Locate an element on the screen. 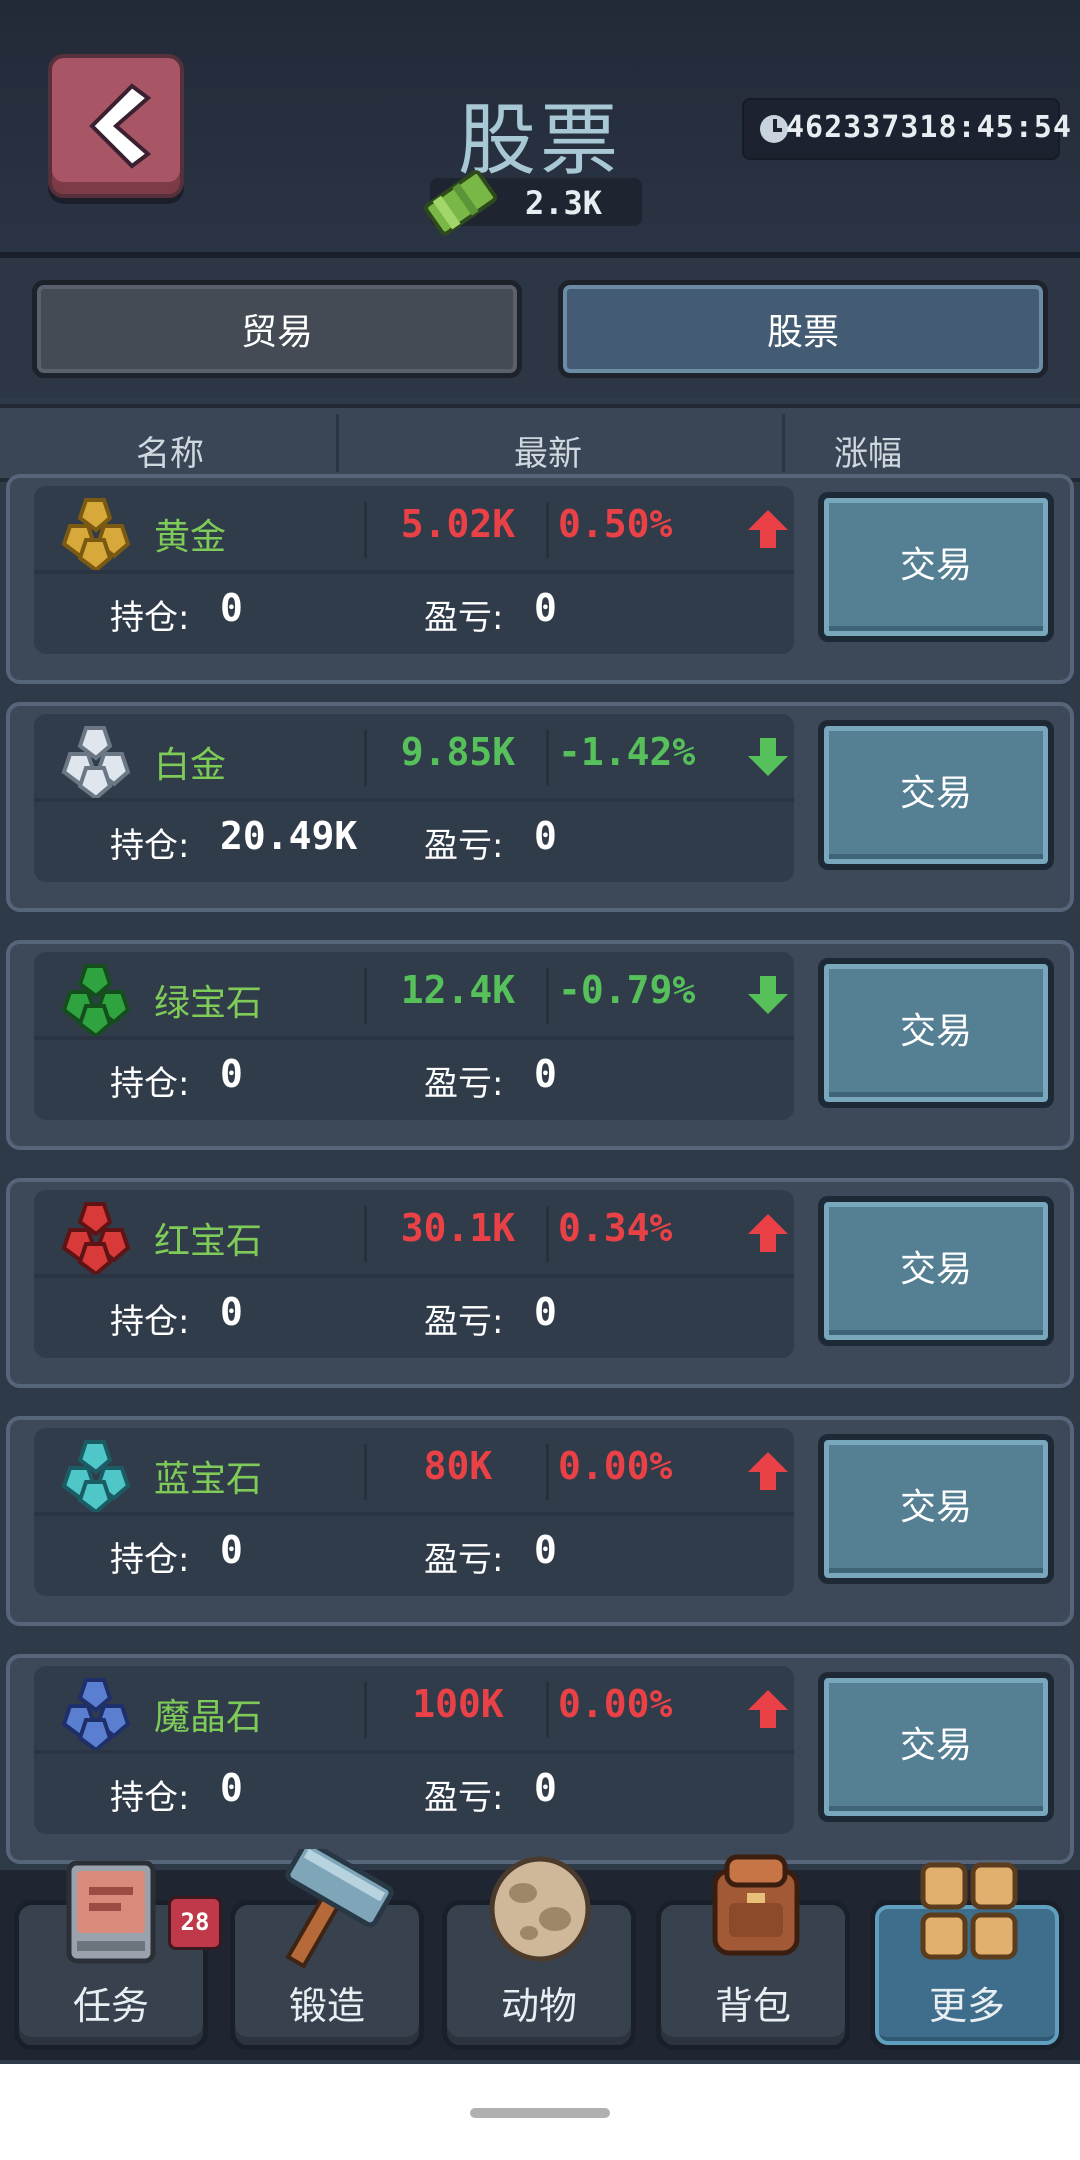 The width and height of the screenshot is (1080, 2160). nav-backpack: 背包 is located at coordinates (753, 1952).